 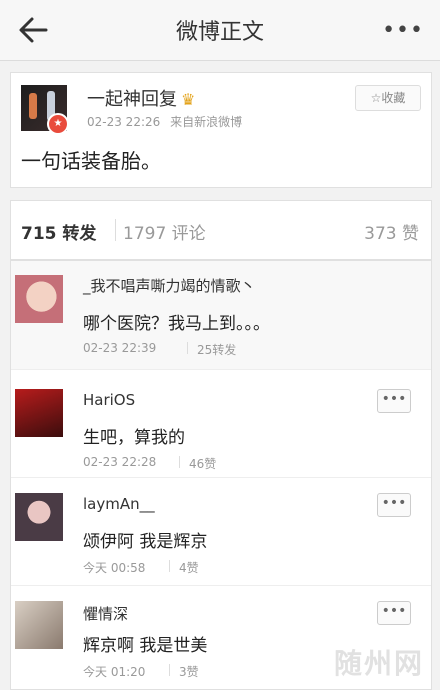 What do you see at coordinates (105, 613) in the screenshot?
I see `comment-author: 懼情深` at bounding box center [105, 613].